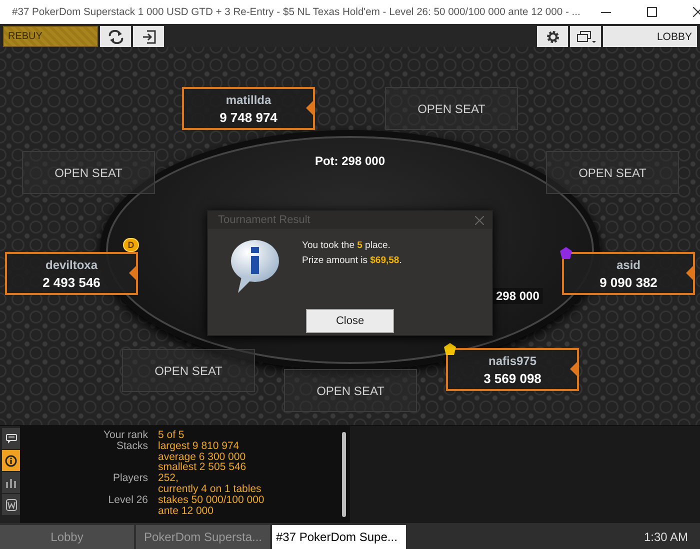 This screenshot has width=700, height=549. I want to click on close-dialog-button: Close, so click(350, 321).